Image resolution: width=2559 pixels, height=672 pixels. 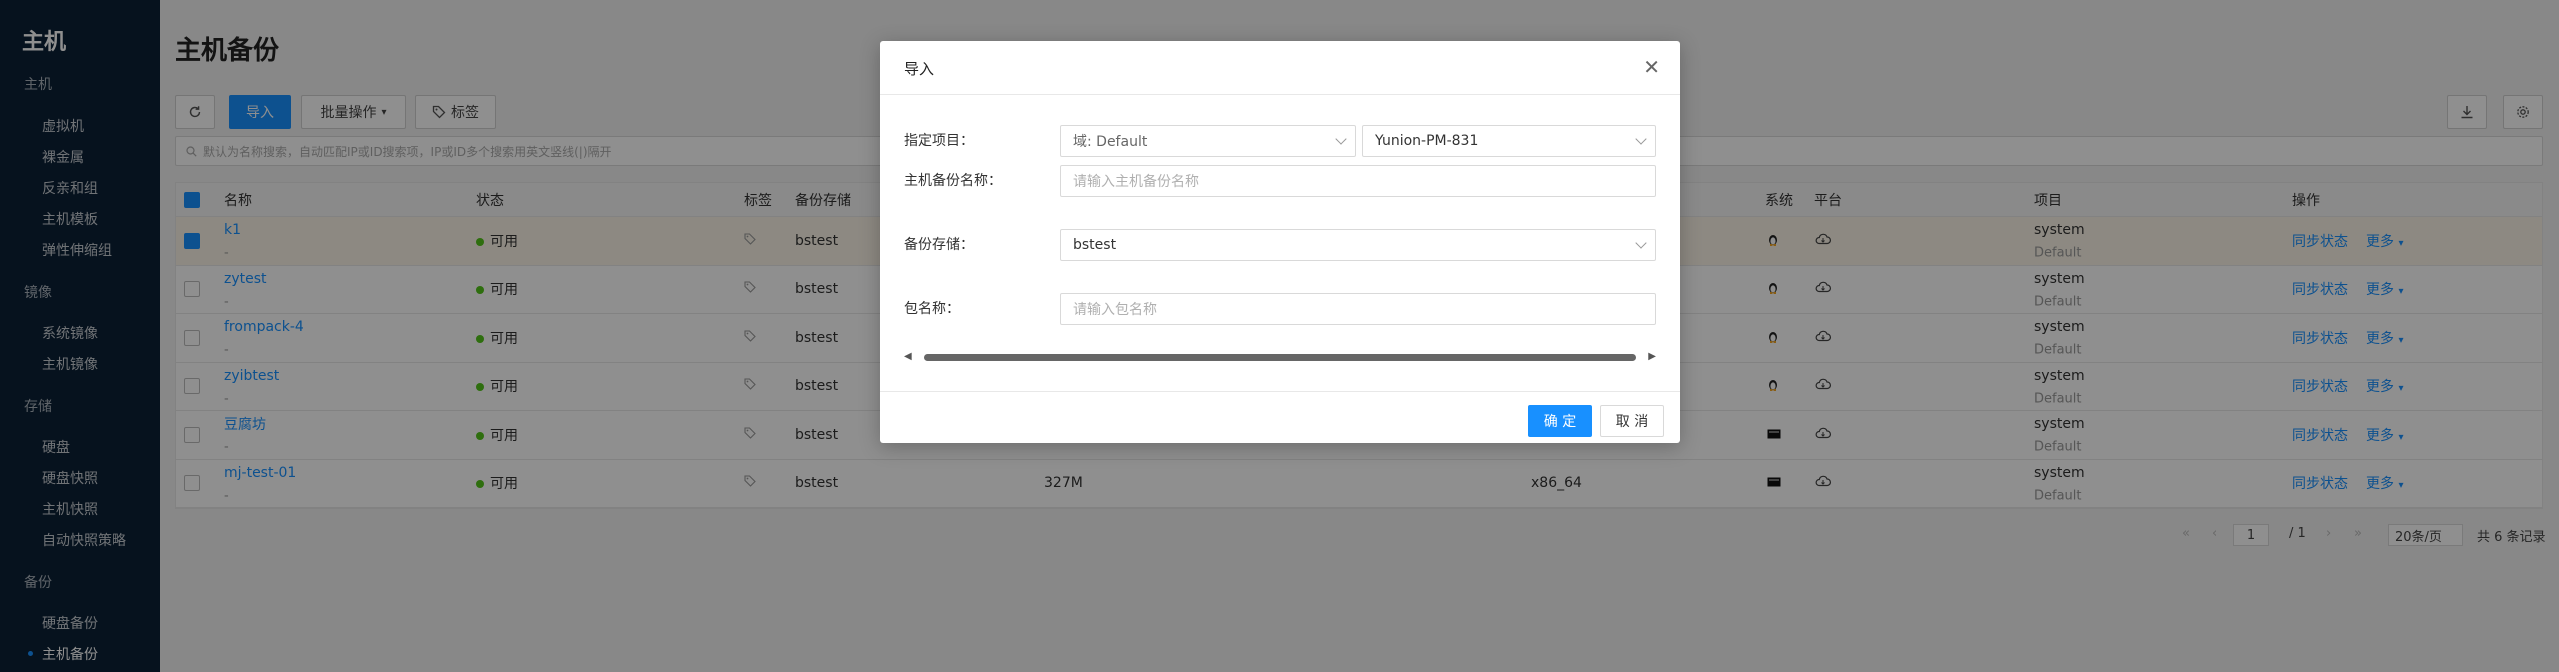 What do you see at coordinates (1652, 356) in the screenshot?
I see `scroll-right-icon: ▶` at bounding box center [1652, 356].